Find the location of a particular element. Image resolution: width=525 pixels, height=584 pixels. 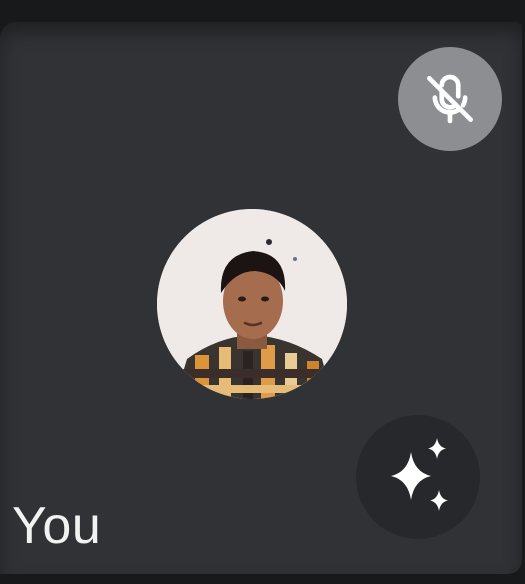

microphone-off-icon is located at coordinates (450, 99).